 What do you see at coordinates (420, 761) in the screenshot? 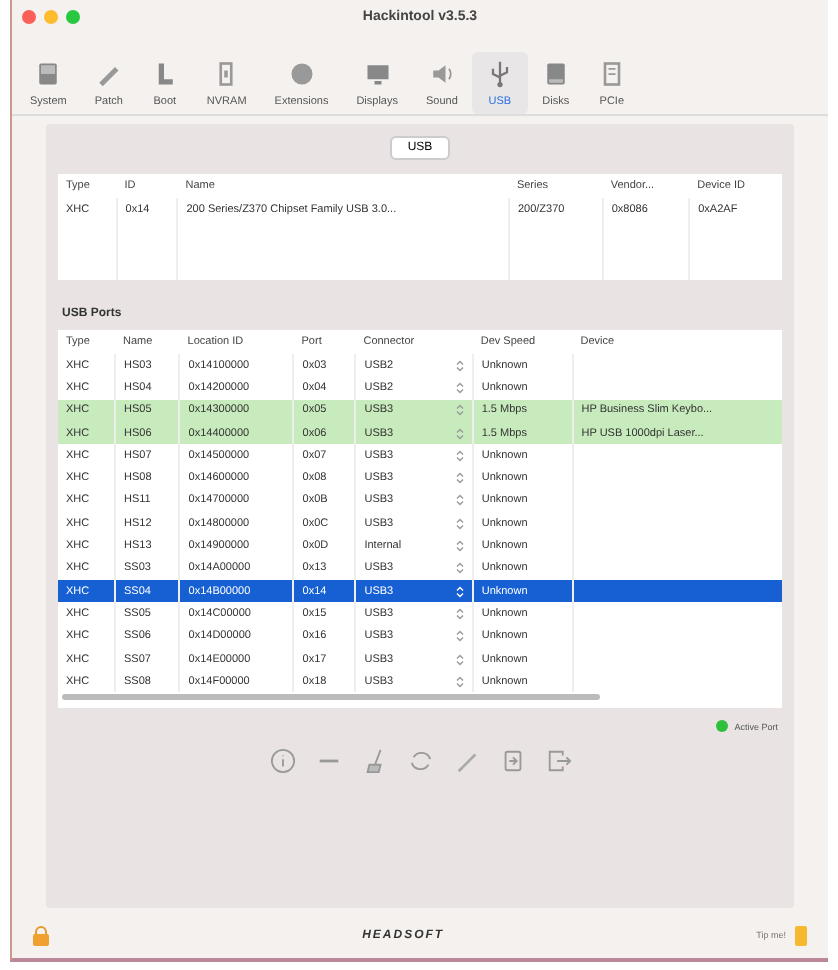
I see `refresh-icon` at bounding box center [420, 761].